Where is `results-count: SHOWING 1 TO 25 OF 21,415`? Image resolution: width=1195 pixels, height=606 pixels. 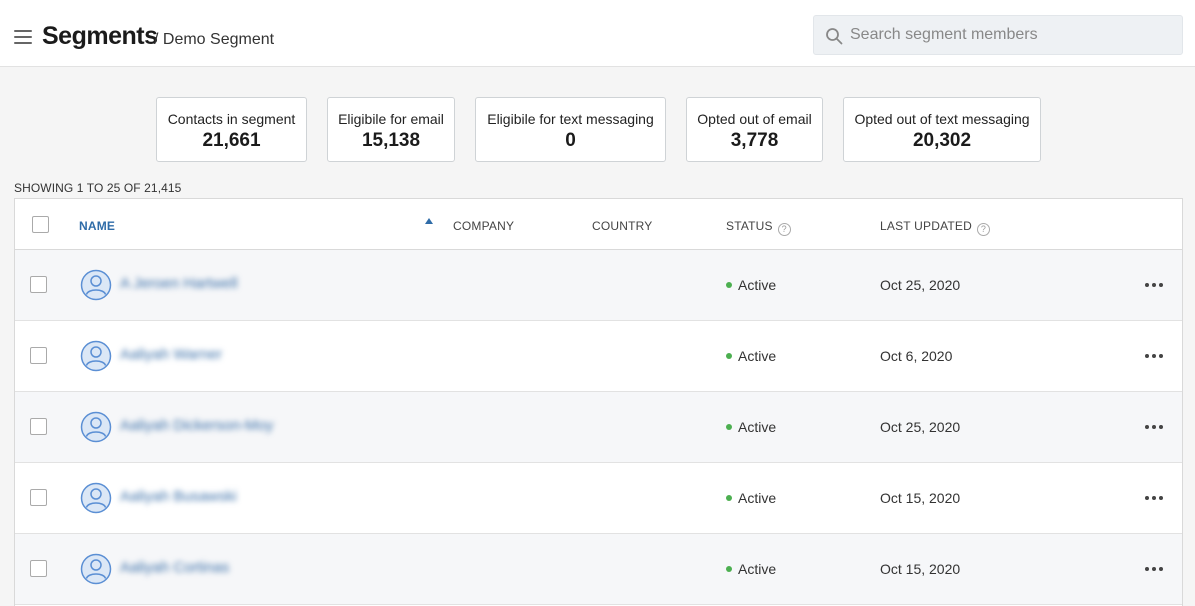 results-count: SHOWING 1 TO 25 OF 21,415 is located at coordinates (98, 188).